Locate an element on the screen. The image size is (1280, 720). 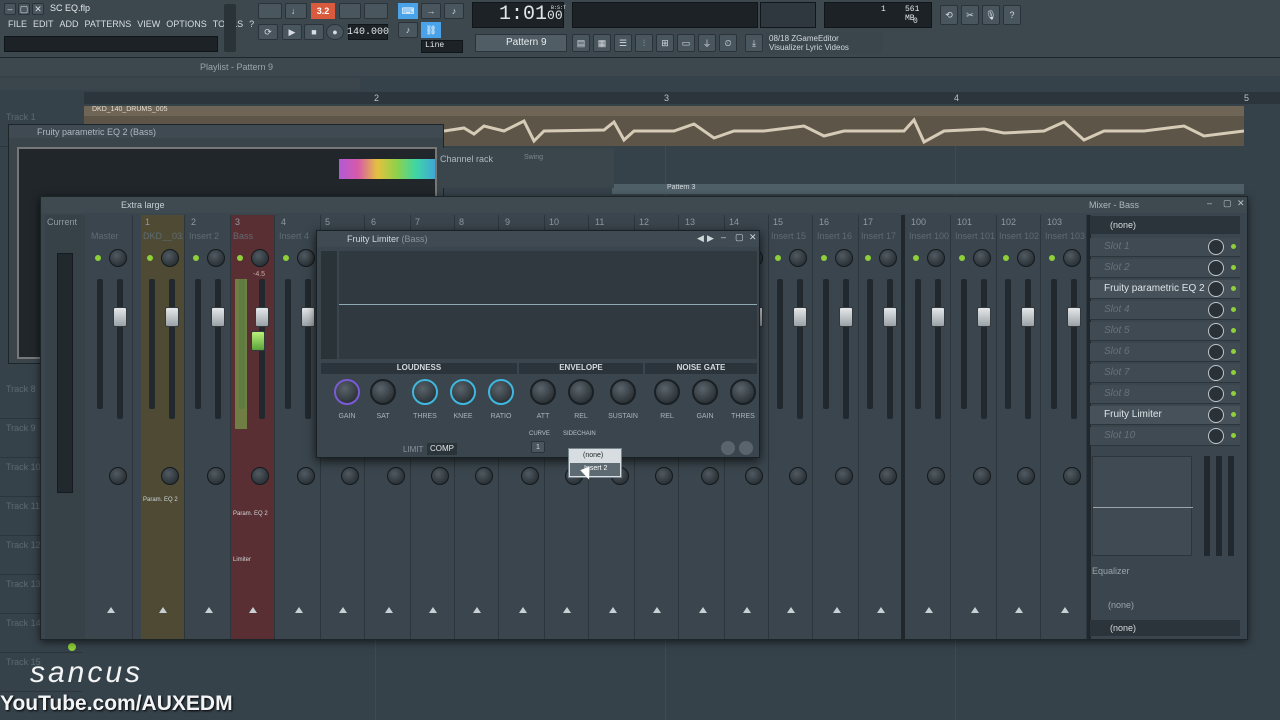
pattern-3-clip: Pattern 3 is located at coordinates (928, 189).